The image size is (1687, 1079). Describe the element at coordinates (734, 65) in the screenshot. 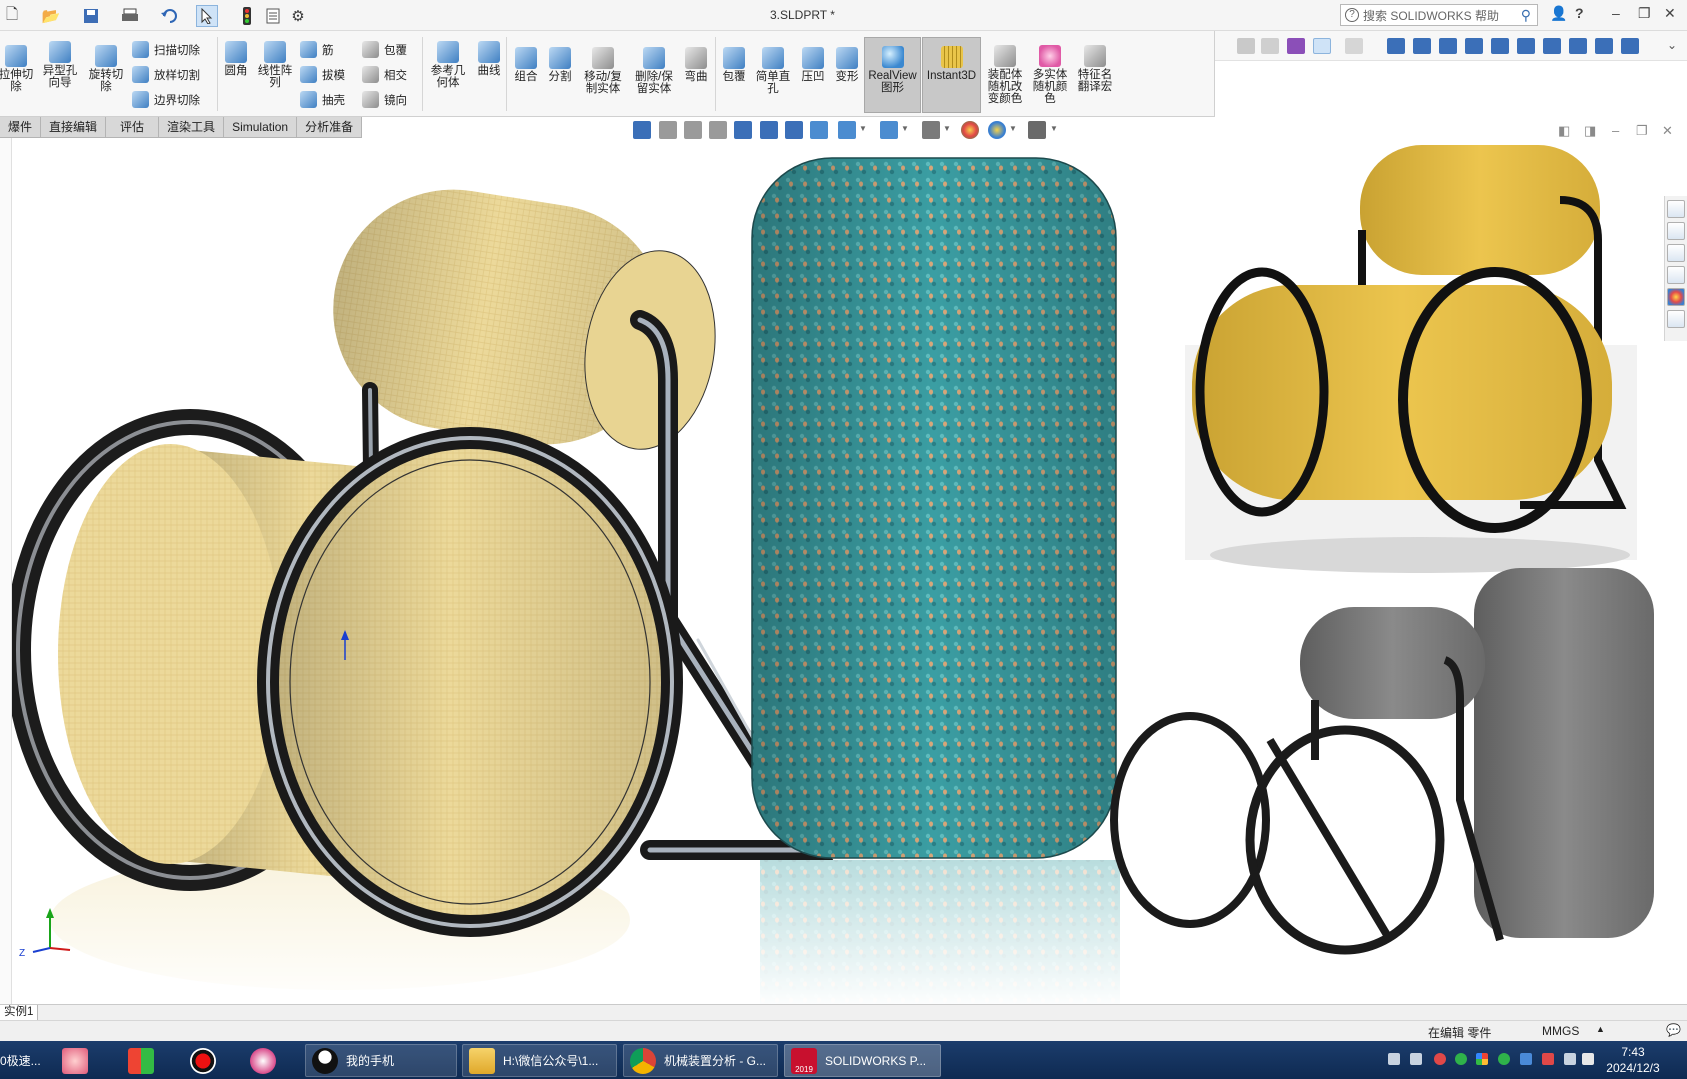

I see `wrap-button: 包覆` at that location.